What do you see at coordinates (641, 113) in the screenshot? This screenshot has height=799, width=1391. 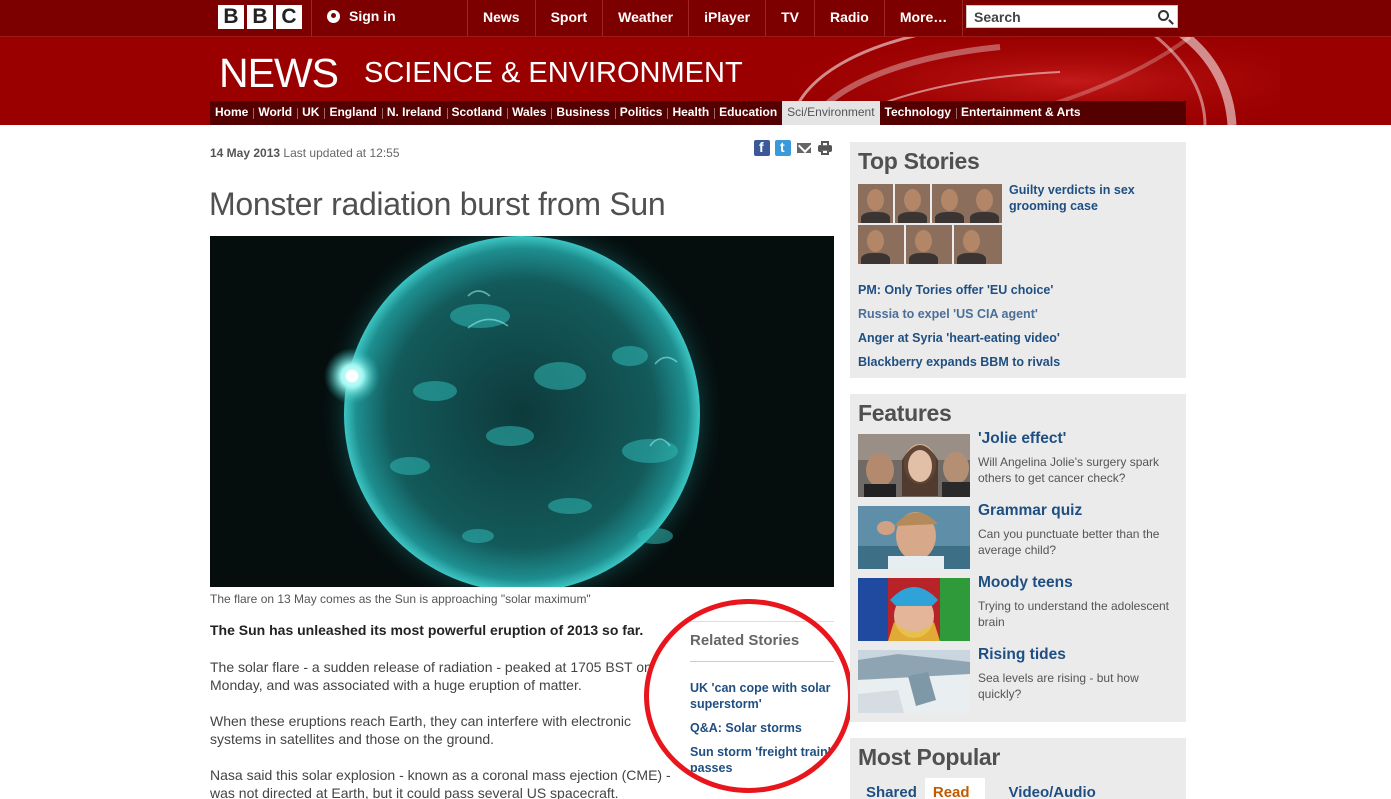 I see `section-nav-politics: Politics` at bounding box center [641, 113].